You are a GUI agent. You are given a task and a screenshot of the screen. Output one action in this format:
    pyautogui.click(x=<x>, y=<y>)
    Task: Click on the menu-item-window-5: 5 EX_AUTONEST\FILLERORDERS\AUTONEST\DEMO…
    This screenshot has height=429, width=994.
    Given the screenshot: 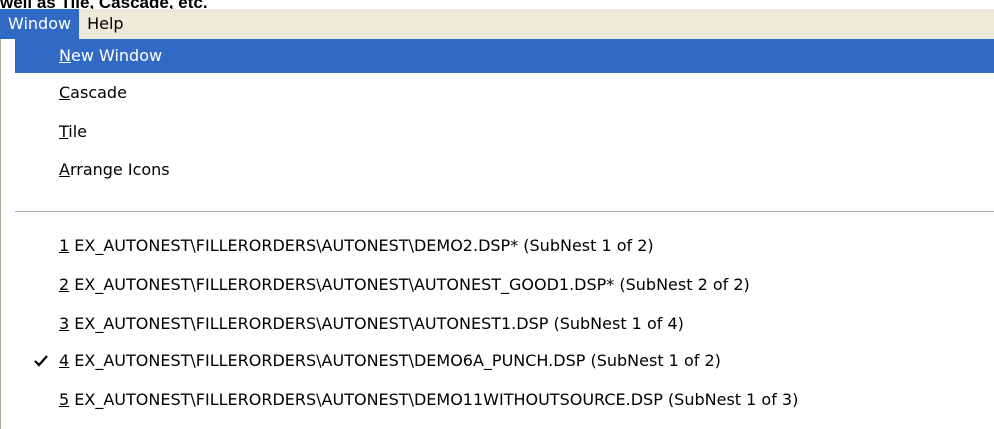 What is the action you would take?
    pyautogui.click(x=504, y=400)
    